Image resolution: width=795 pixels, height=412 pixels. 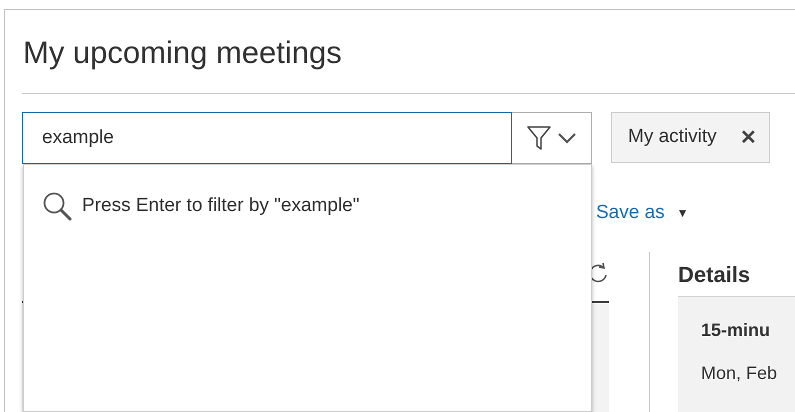 I want to click on chevron-down-icon, so click(x=566, y=138).